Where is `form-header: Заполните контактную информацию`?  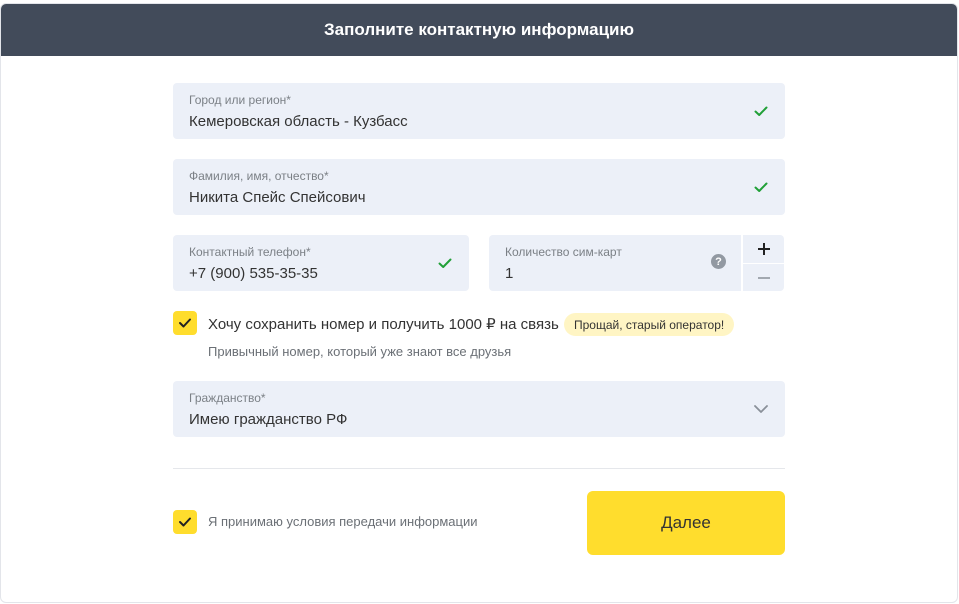
form-header: Заполните контактную информацию is located at coordinates (479, 30).